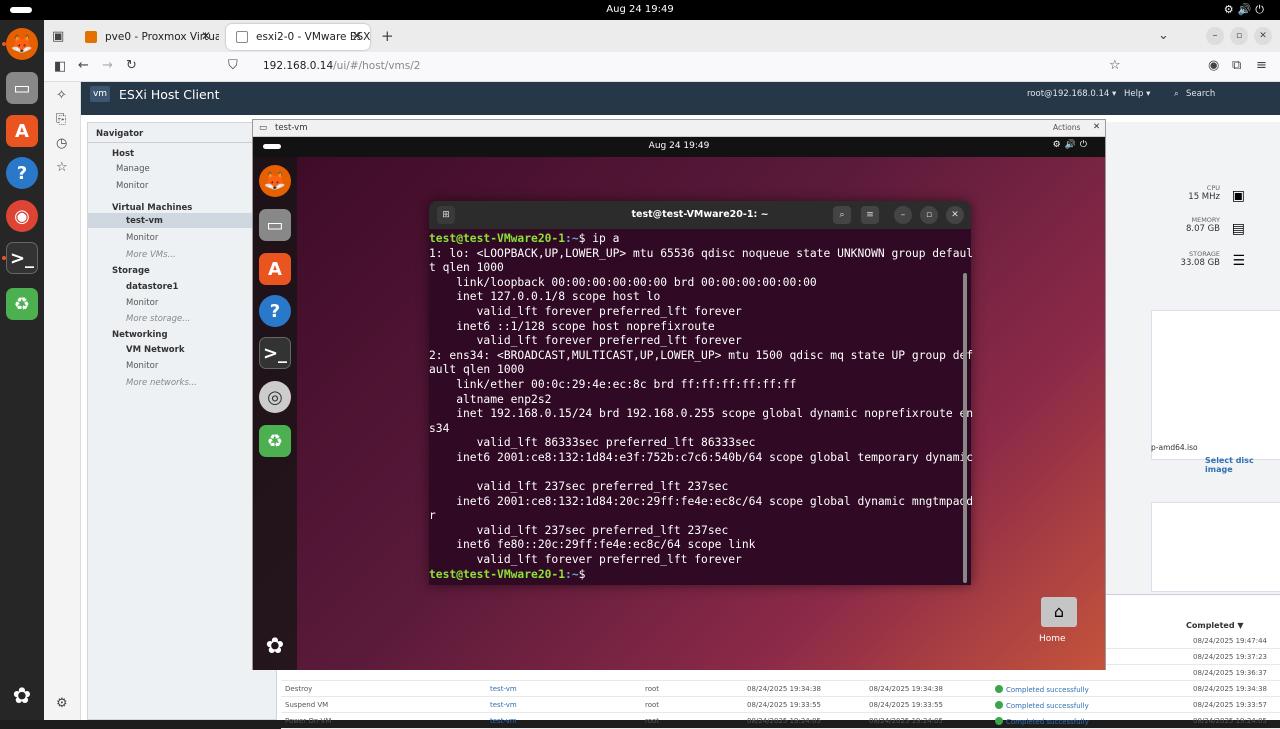 The height and width of the screenshot is (729, 1280). Describe the element at coordinates (60, 66) in the screenshot. I see `sidebar-toggle-icon: ◧` at that location.